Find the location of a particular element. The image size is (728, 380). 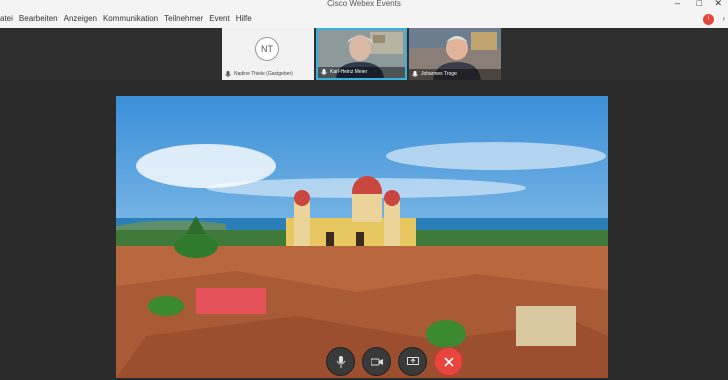

video-button is located at coordinates (376, 361).